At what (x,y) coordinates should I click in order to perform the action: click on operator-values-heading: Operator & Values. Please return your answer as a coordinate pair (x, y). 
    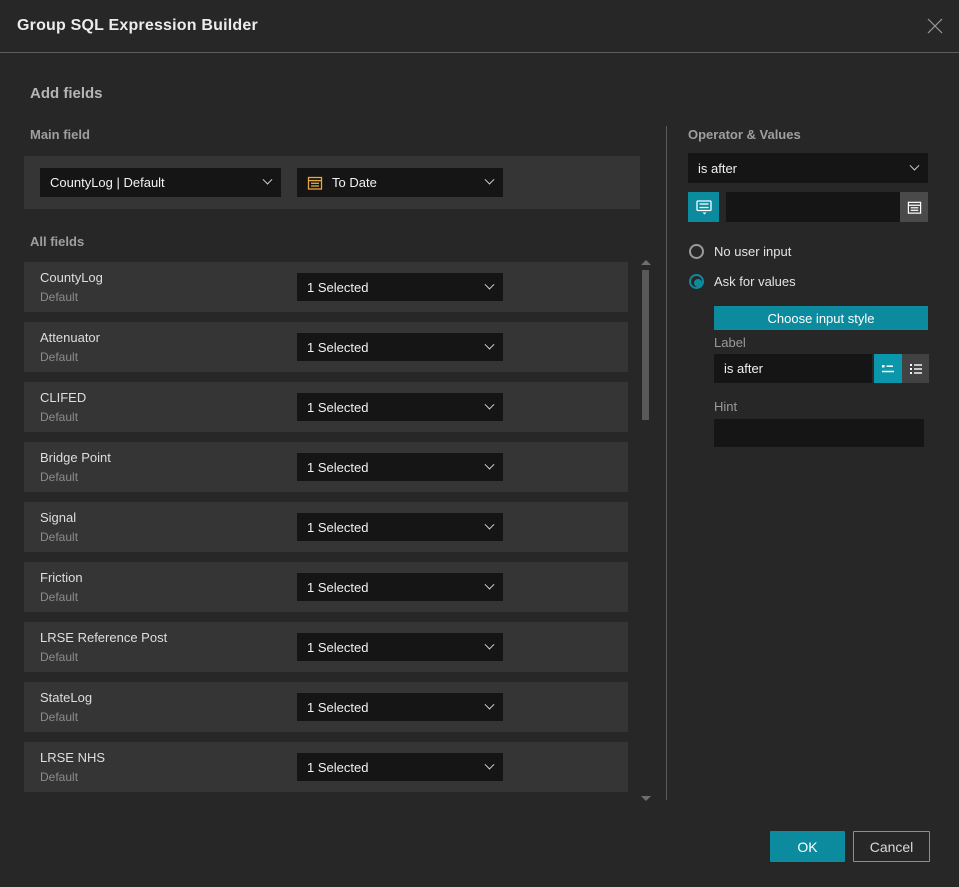
    Looking at the image, I should click on (744, 134).